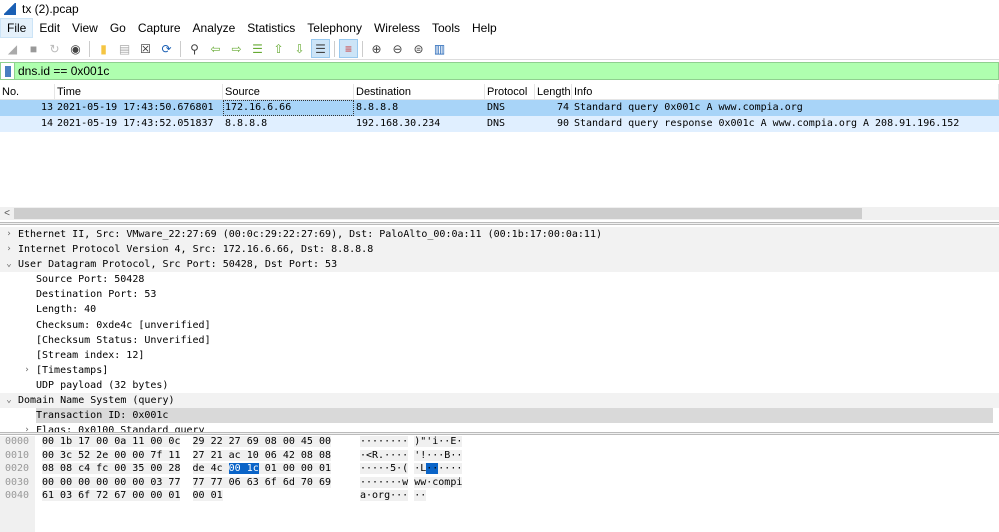 This screenshot has width=999, height=532. What do you see at coordinates (46, 123) in the screenshot?
I see `cell-no: 14` at bounding box center [46, 123].